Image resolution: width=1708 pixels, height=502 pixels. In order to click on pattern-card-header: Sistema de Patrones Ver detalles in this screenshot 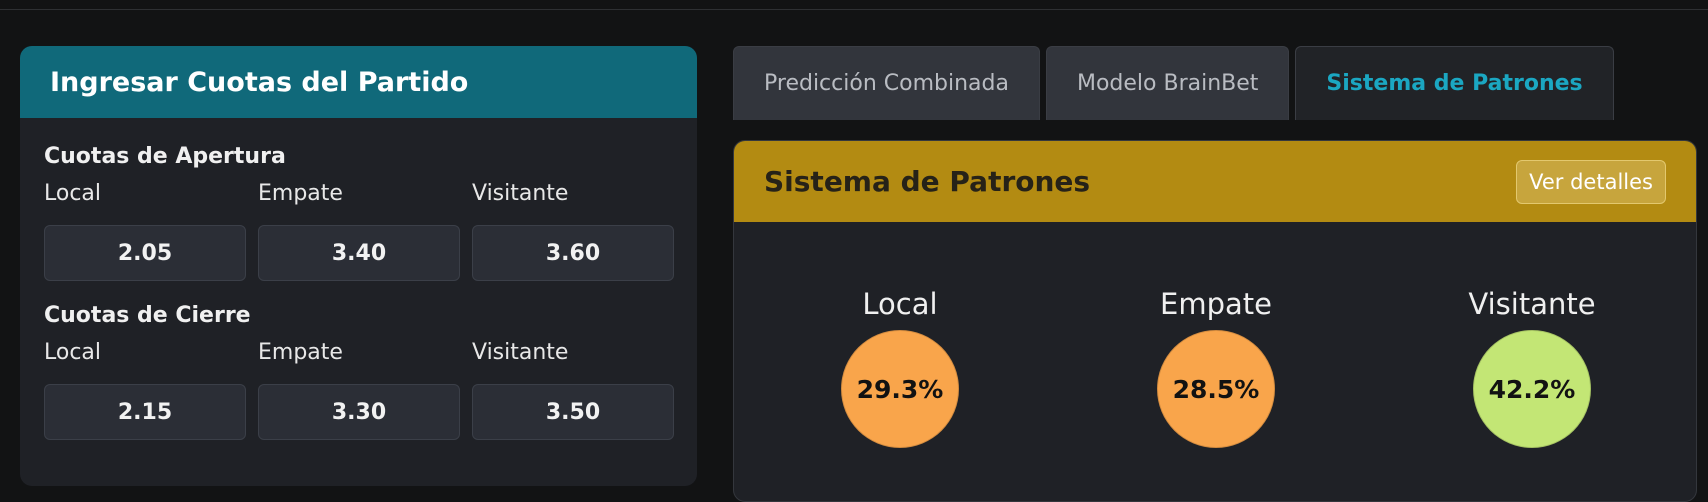, I will do `click(1215, 181)`.